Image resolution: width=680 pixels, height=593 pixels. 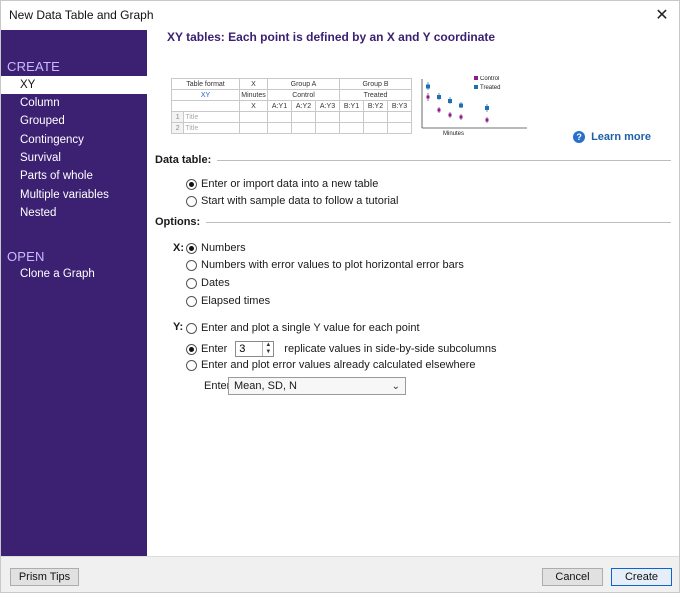 What do you see at coordinates (177, 117) in the screenshot?
I see `preview-row-number: 1` at bounding box center [177, 117].